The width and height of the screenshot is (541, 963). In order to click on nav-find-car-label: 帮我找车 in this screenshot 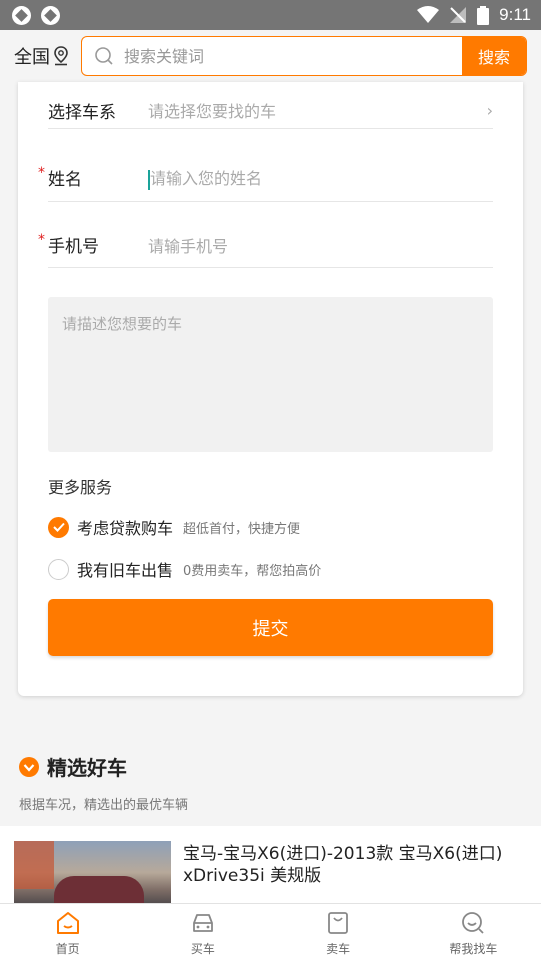, I will do `click(473, 948)`.